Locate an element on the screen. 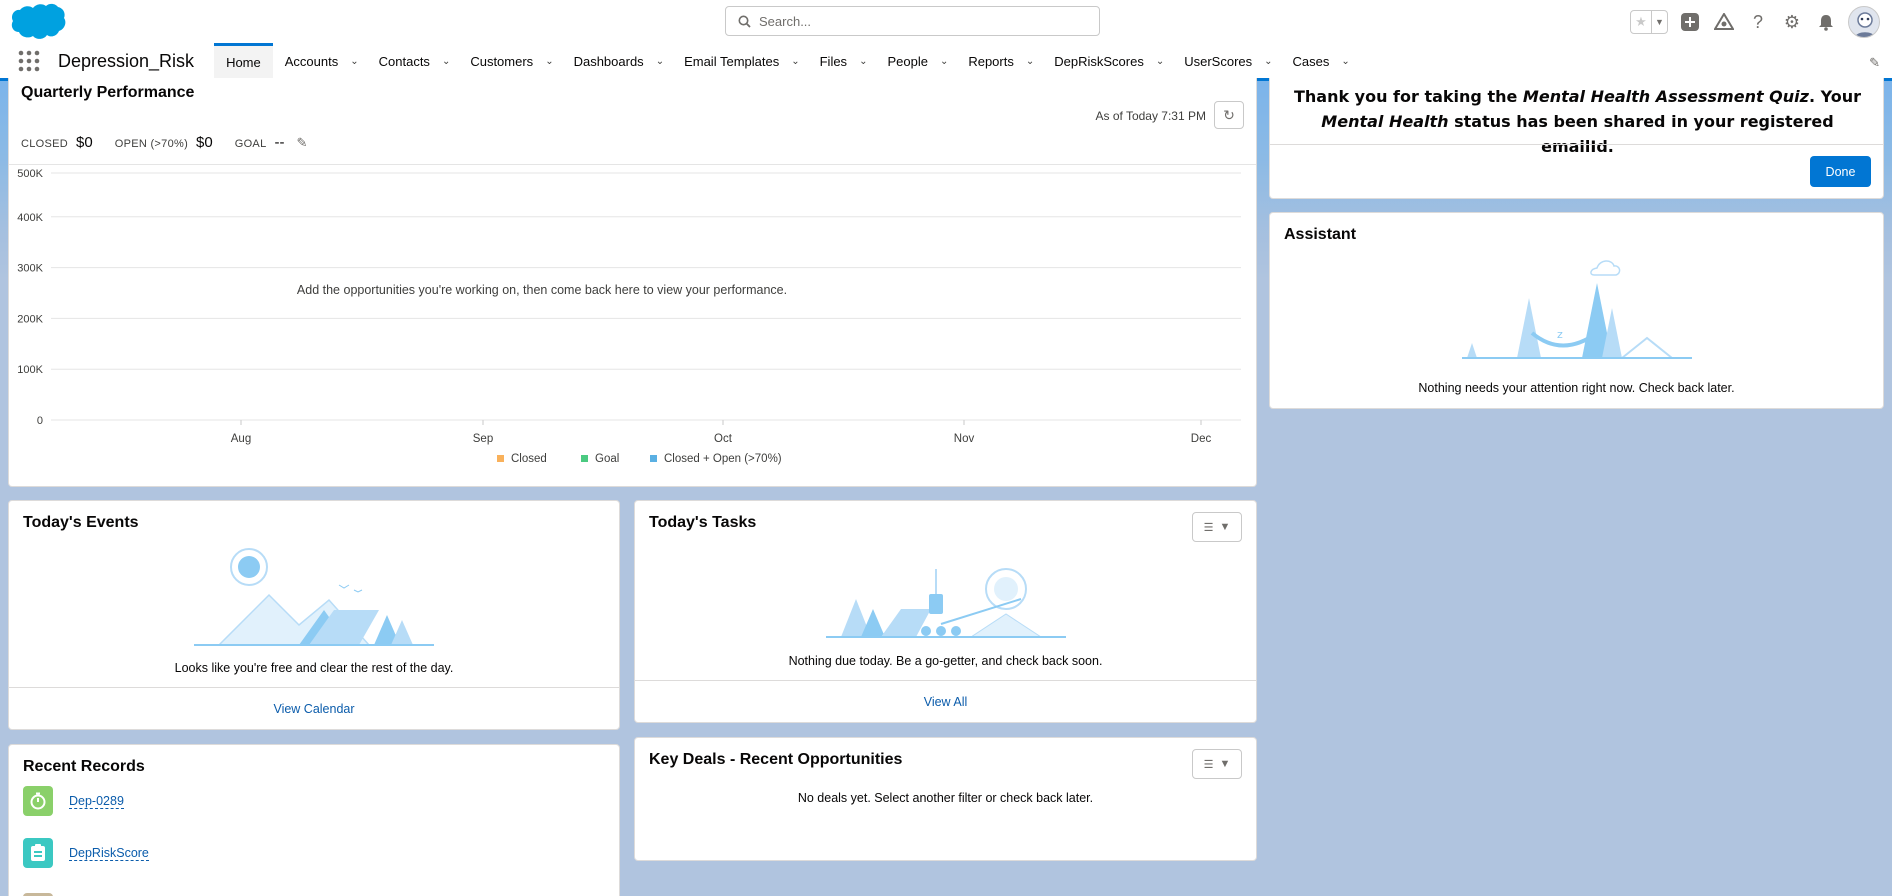 The width and height of the screenshot is (1892, 896). deals-filter-button: ☰ ▼ is located at coordinates (1217, 764).